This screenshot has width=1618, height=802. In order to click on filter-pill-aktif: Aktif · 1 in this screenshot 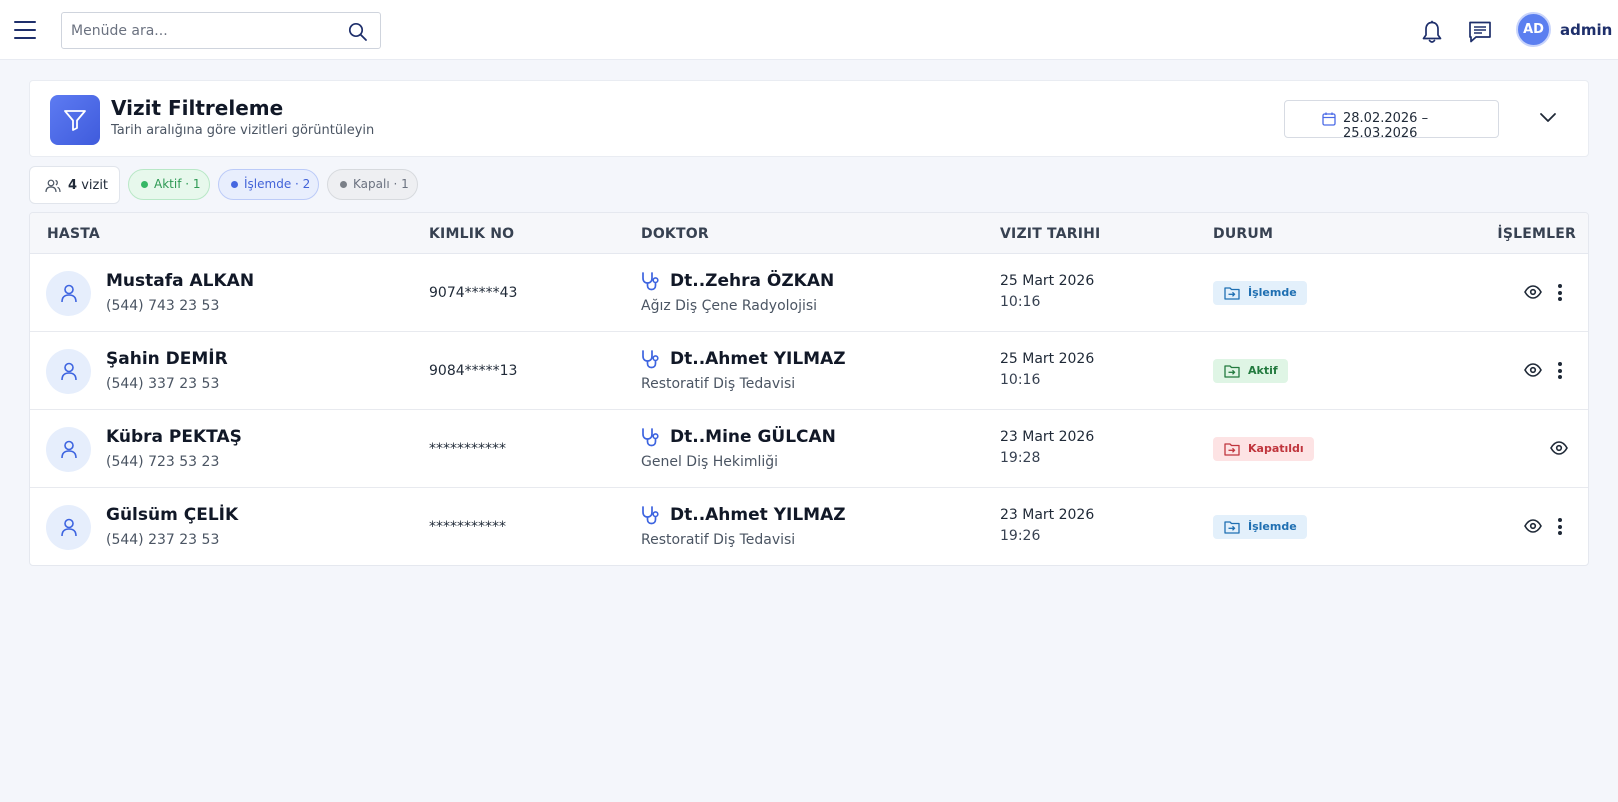, I will do `click(169, 184)`.